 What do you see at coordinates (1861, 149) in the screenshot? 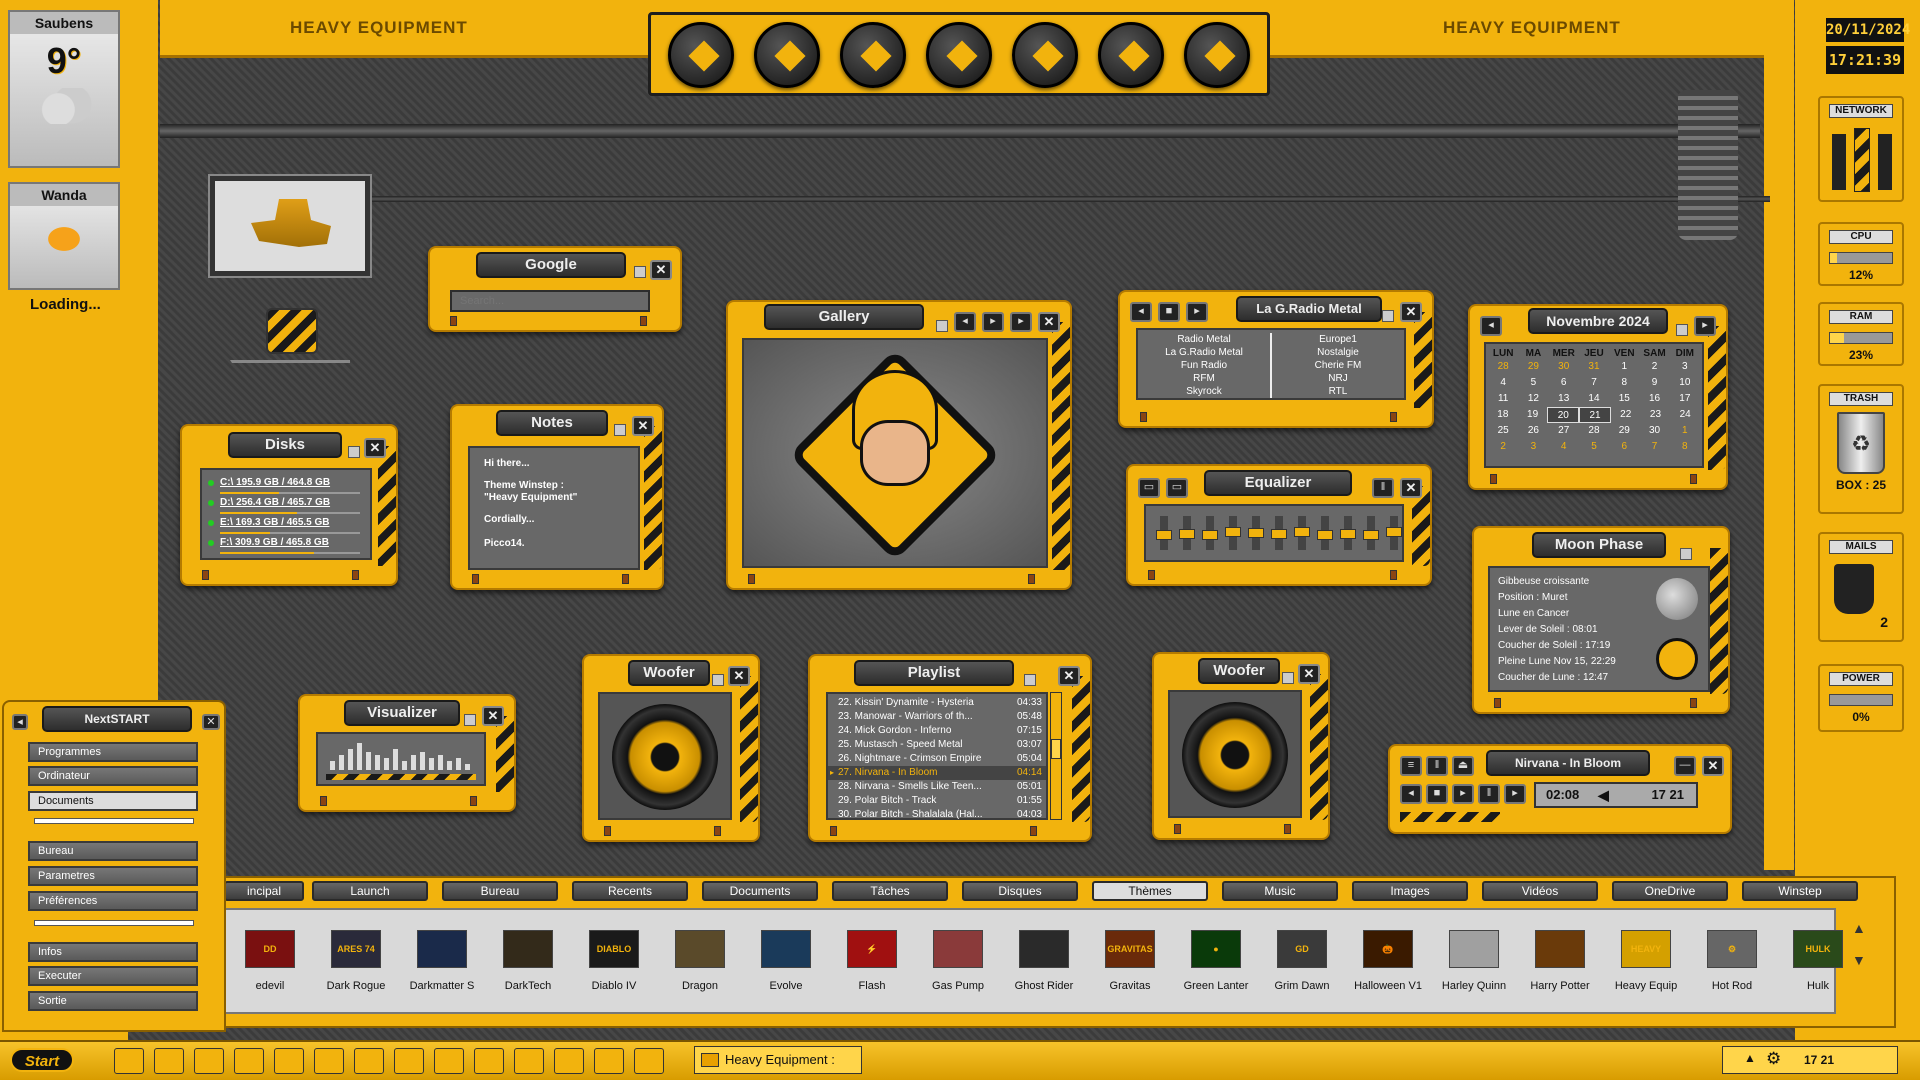
I see `network-widget: NETWORK` at bounding box center [1861, 149].